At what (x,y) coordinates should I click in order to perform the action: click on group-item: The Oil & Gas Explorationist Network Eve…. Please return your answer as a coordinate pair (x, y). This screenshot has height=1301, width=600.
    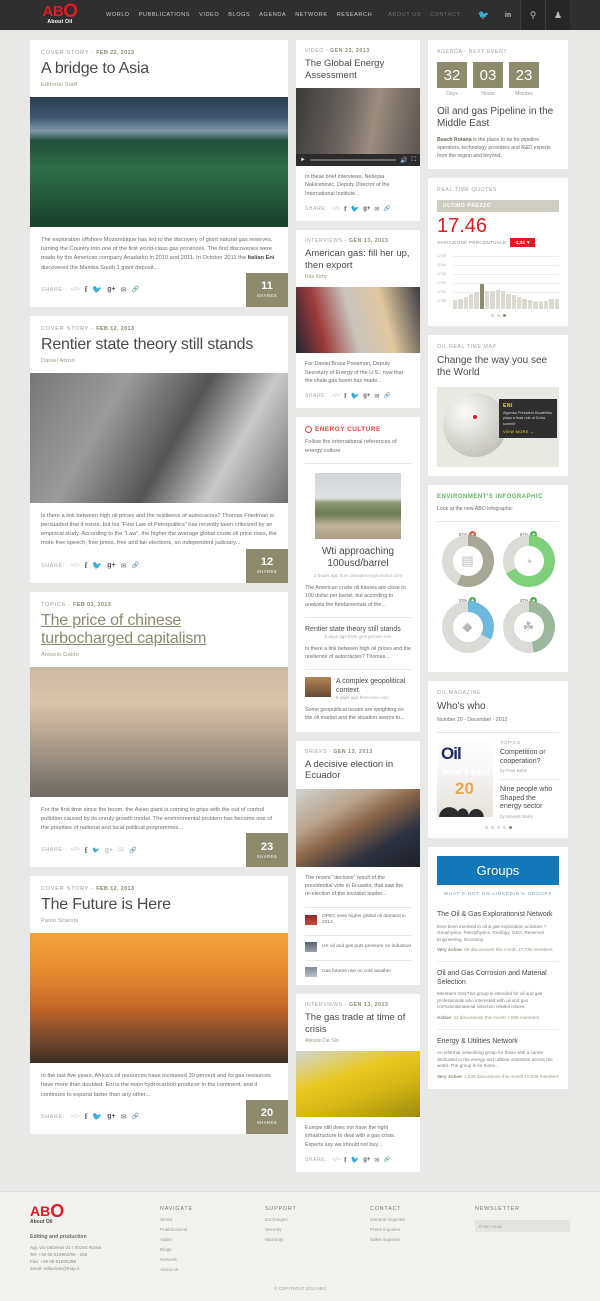
    Looking at the image, I should click on (498, 928).